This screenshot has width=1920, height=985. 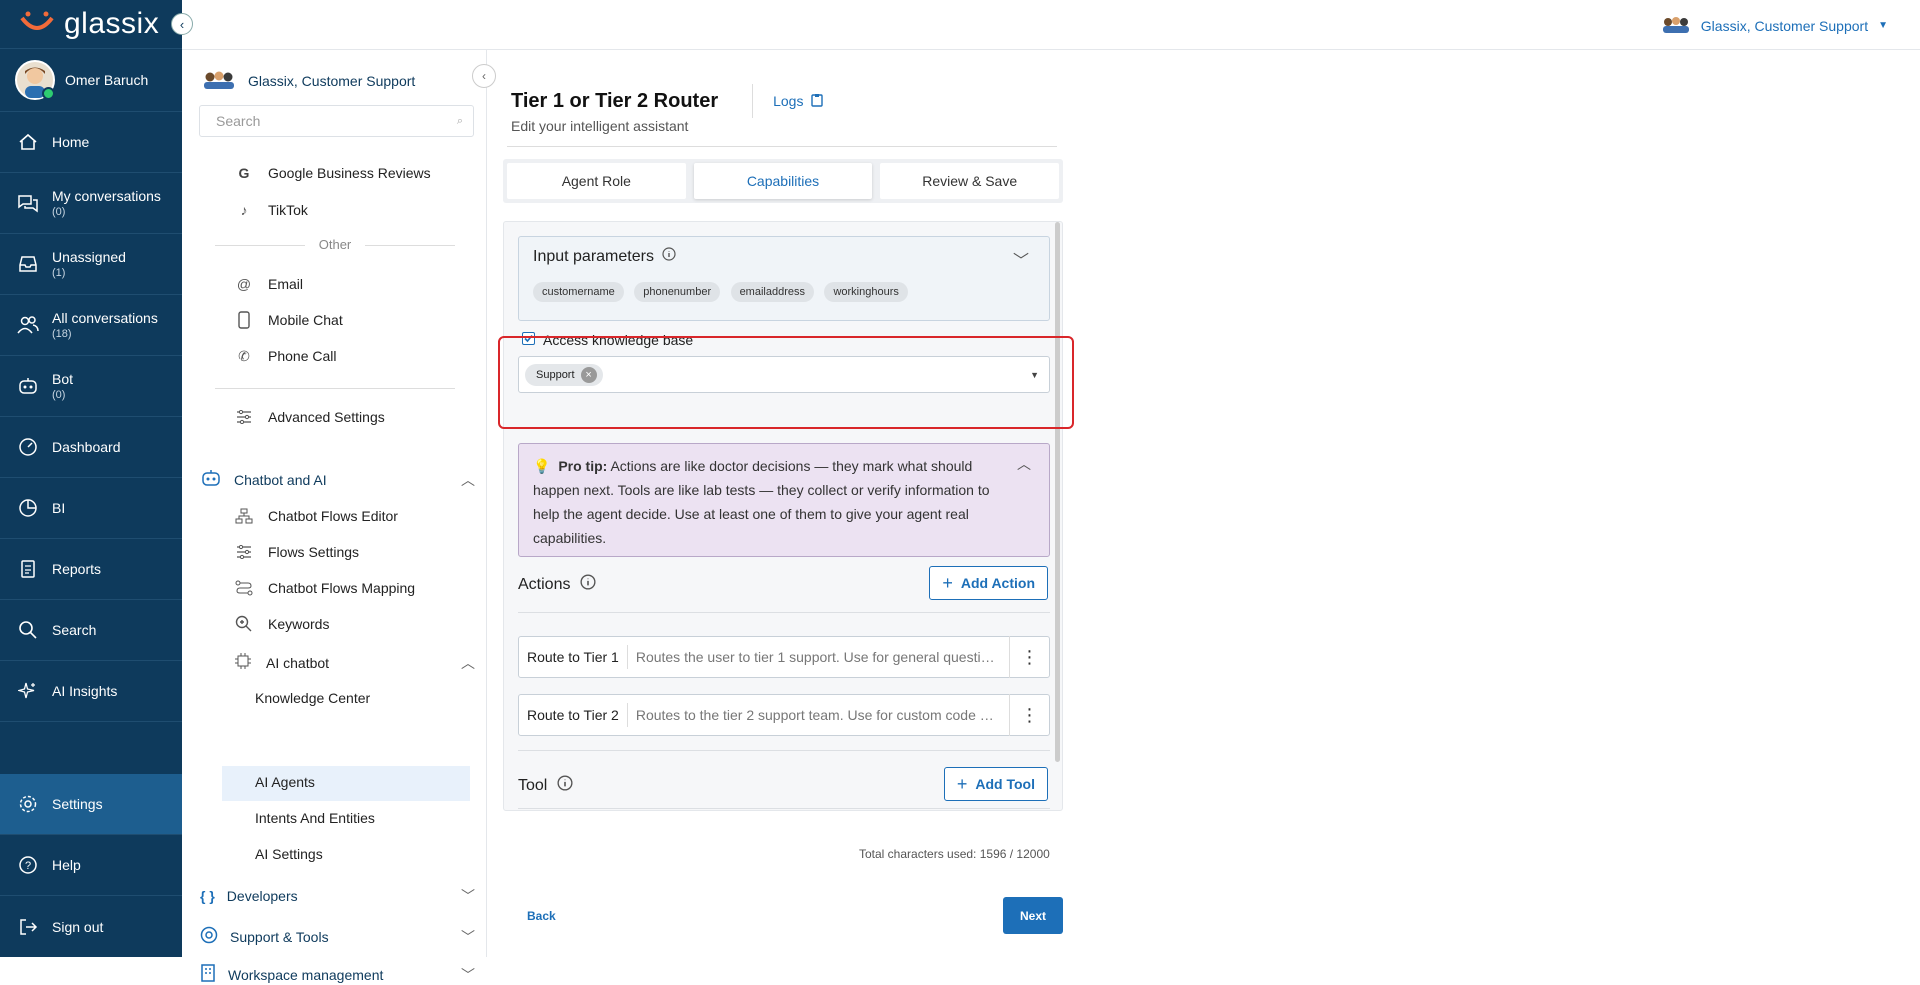 I want to click on sparkles-icon, so click(x=28, y=691).